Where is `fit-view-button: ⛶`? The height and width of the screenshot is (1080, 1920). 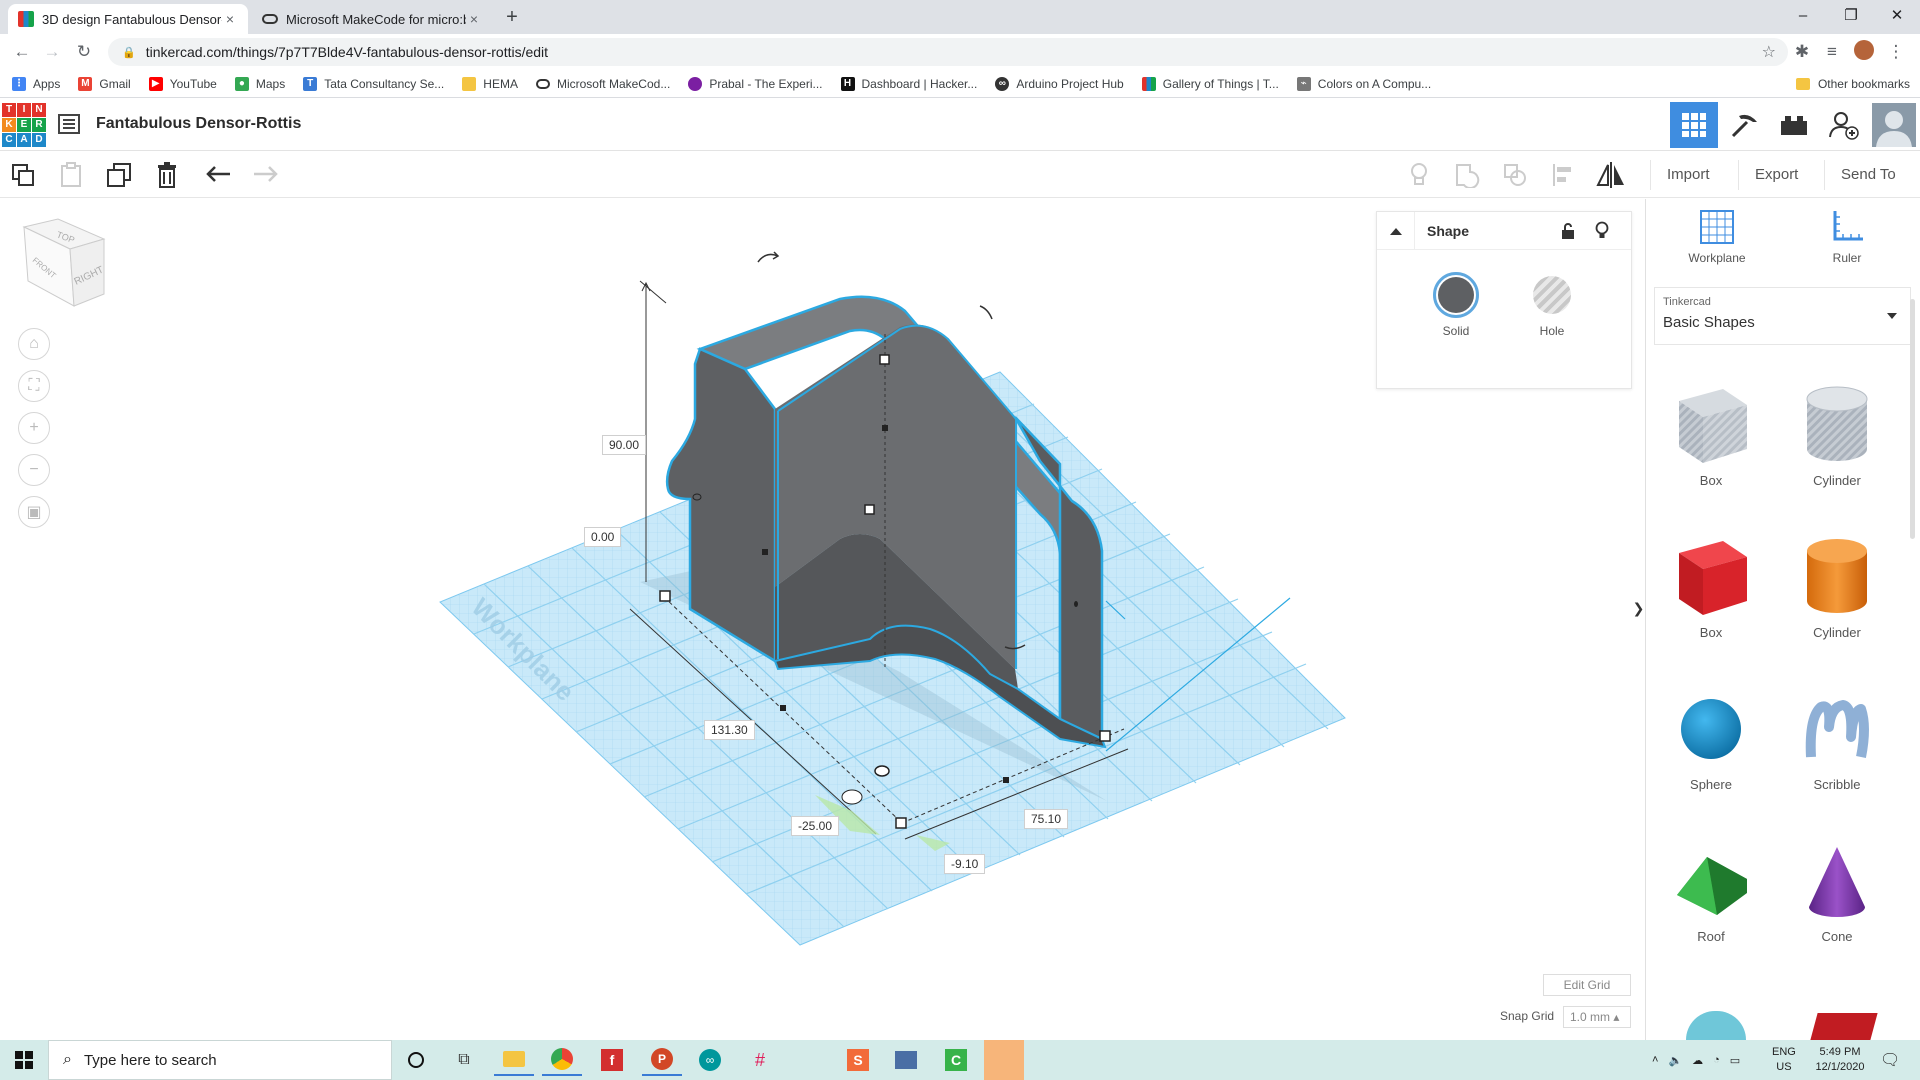
fit-view-button: ⛶ is located at coordinates (34, 386).